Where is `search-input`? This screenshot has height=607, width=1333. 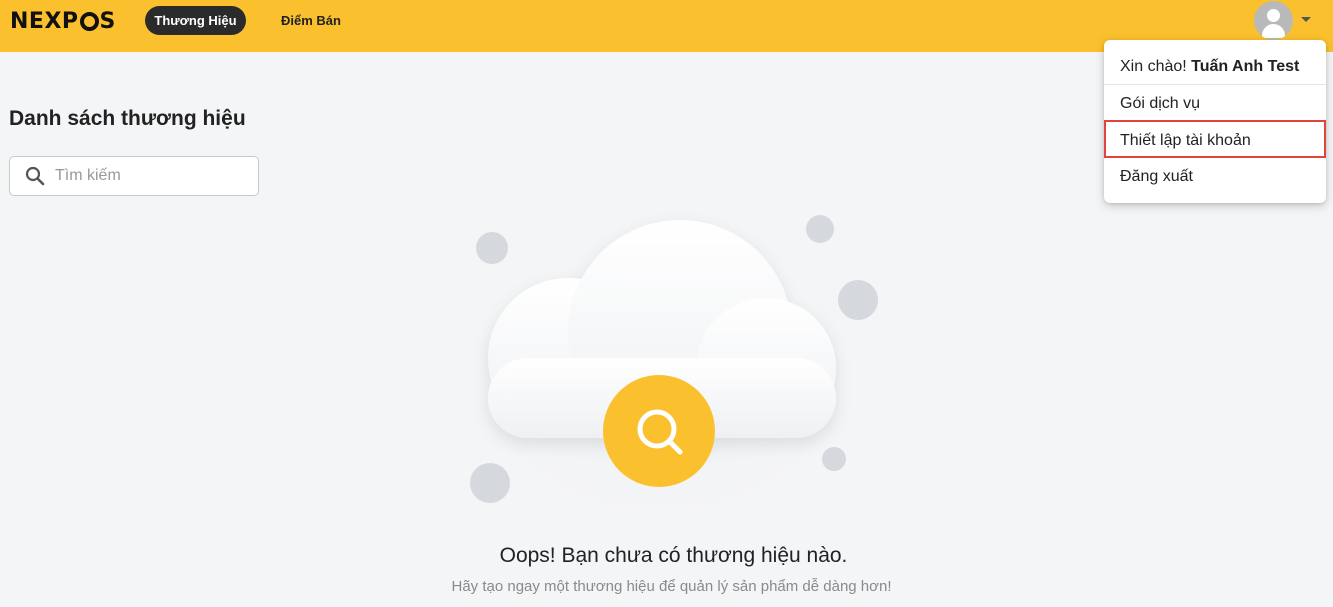
search-input is located at coordinates (150, 176).